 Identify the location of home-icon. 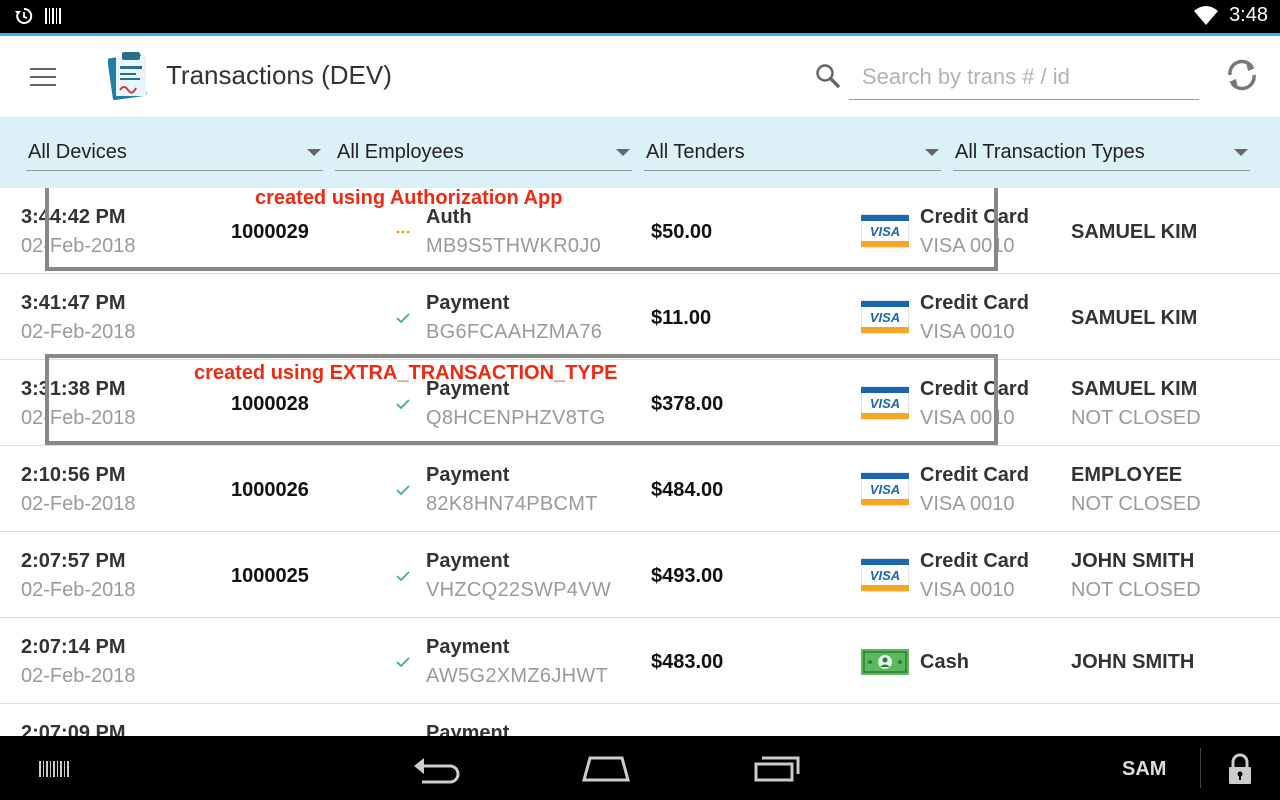
(606, 768).